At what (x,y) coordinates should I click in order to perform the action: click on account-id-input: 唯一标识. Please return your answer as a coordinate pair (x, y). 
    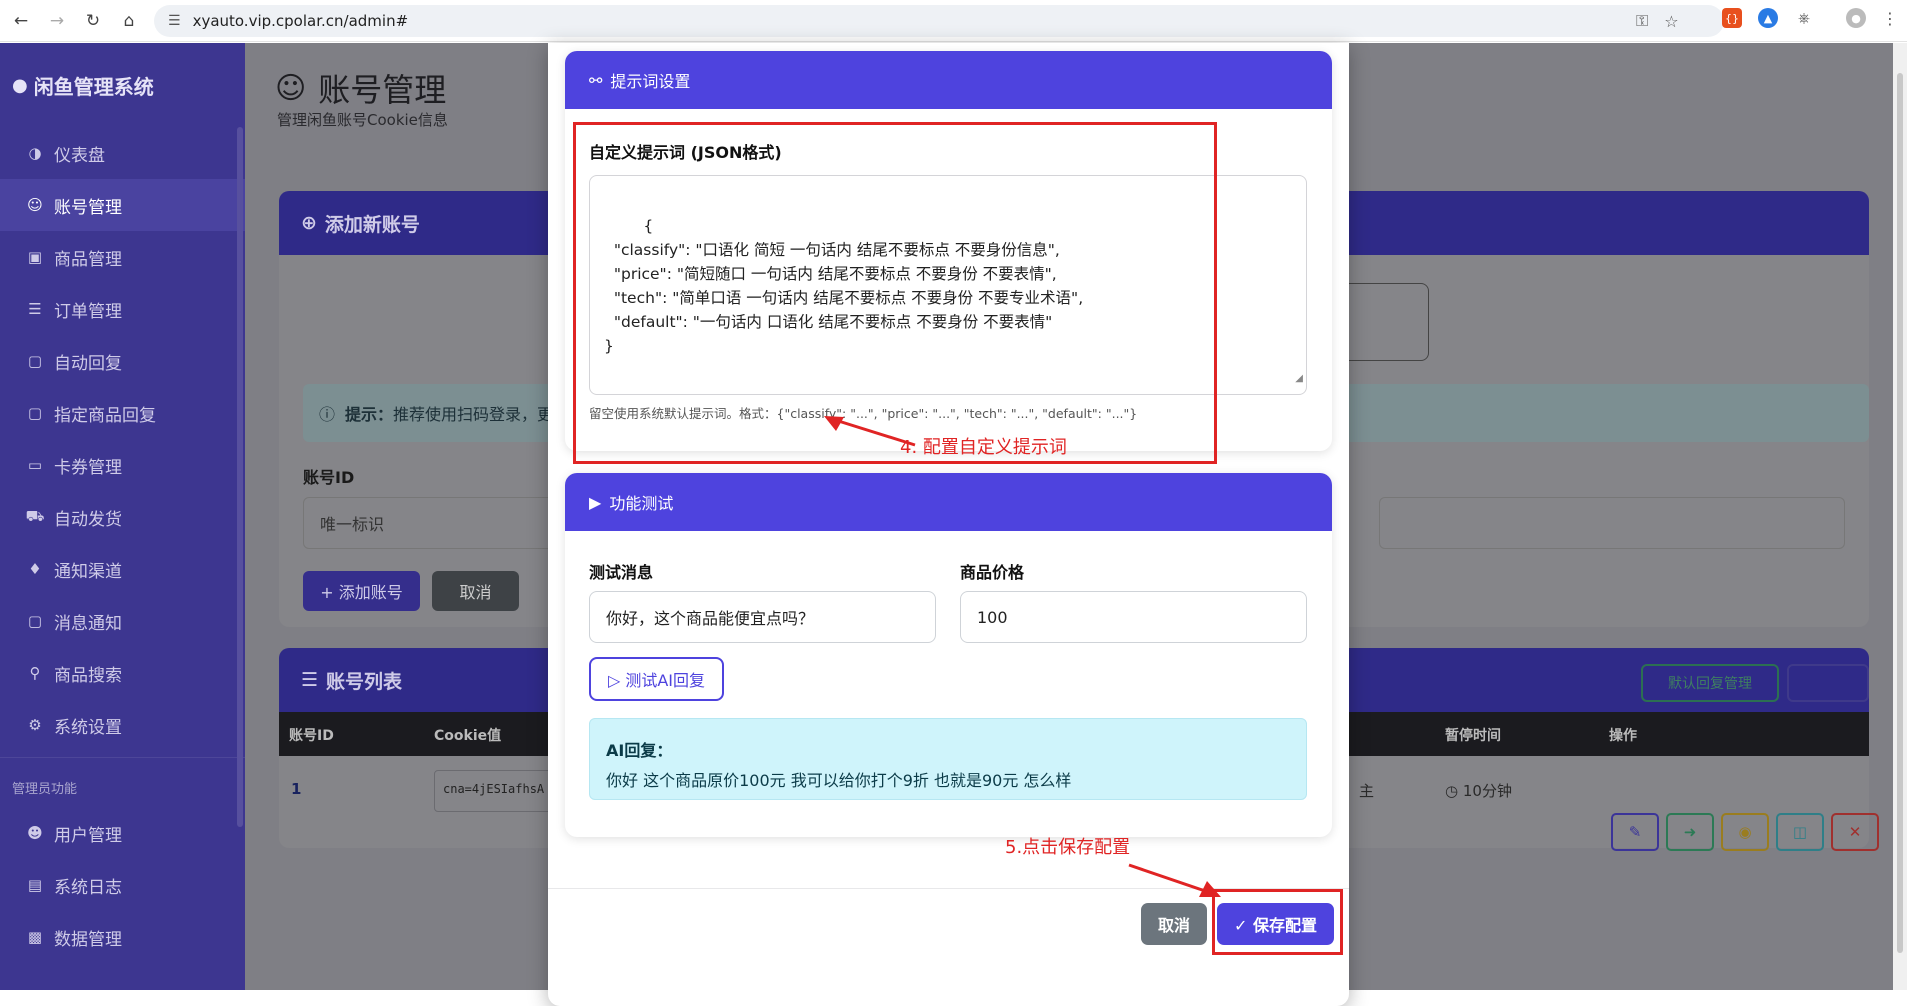
    Looking at the image, I should click on (433, 523).